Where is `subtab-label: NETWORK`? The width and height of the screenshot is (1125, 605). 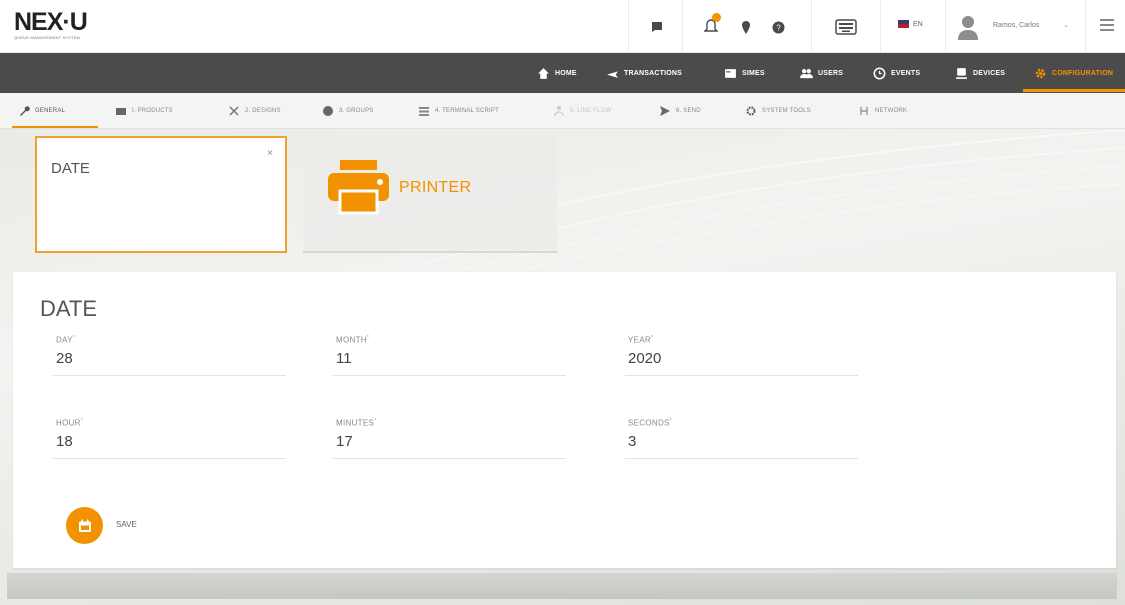
subtab-label: NETWORK is located at coordinates (891, 111).